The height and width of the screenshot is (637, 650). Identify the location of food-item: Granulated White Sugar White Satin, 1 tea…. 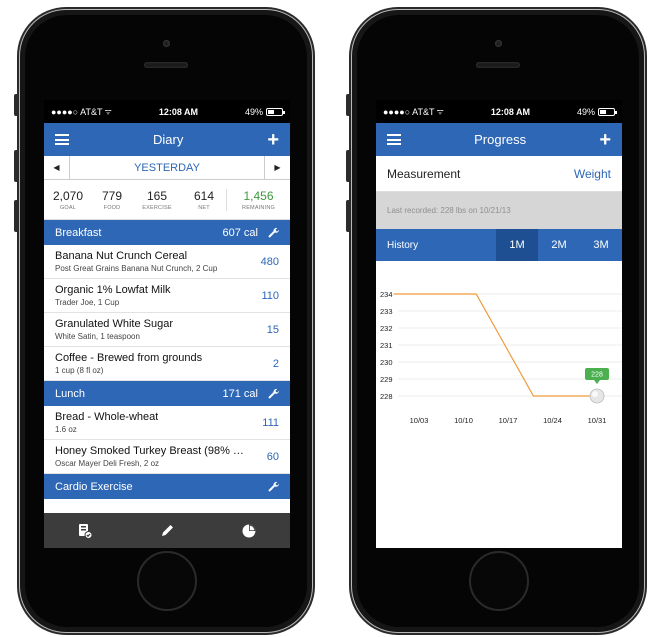
(167, 330).